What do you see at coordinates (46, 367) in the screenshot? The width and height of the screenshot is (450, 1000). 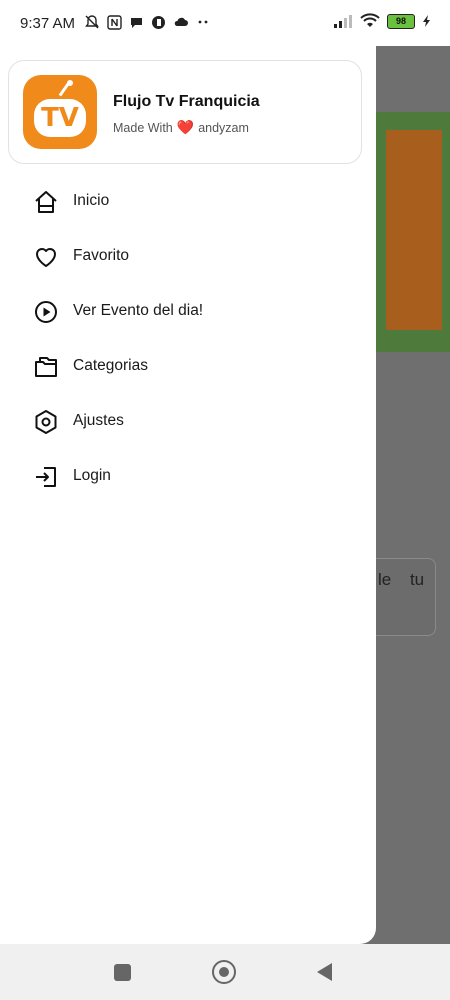 I see `categories-icon` at bounding box center [46, 367].